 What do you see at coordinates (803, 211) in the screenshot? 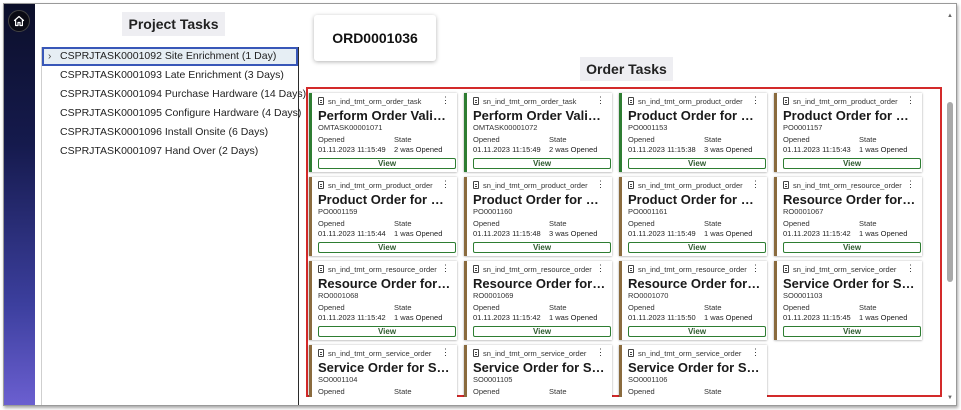
I see `card-number: RO0001067` at bounding box center [803, 211].